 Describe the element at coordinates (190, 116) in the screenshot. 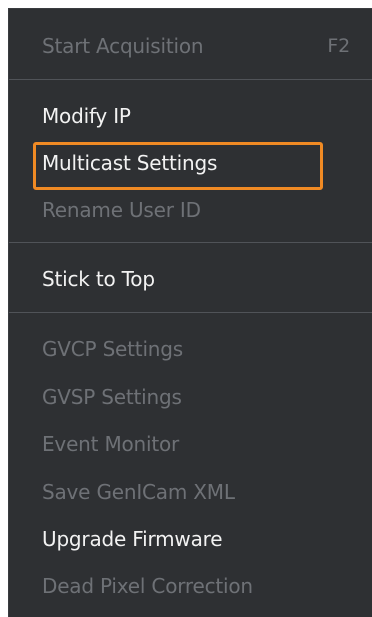

I see `menu-item-modify-ip: Modify IP` at that location.